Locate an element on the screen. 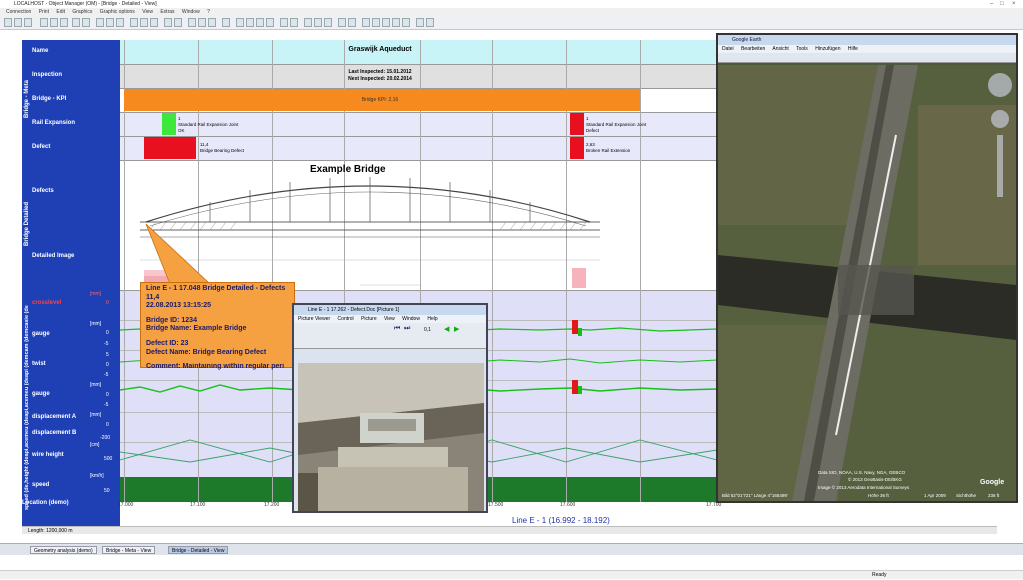 The image size is (1023, 580). ge-menu-item: Datei is located at coordinates (728, 49).